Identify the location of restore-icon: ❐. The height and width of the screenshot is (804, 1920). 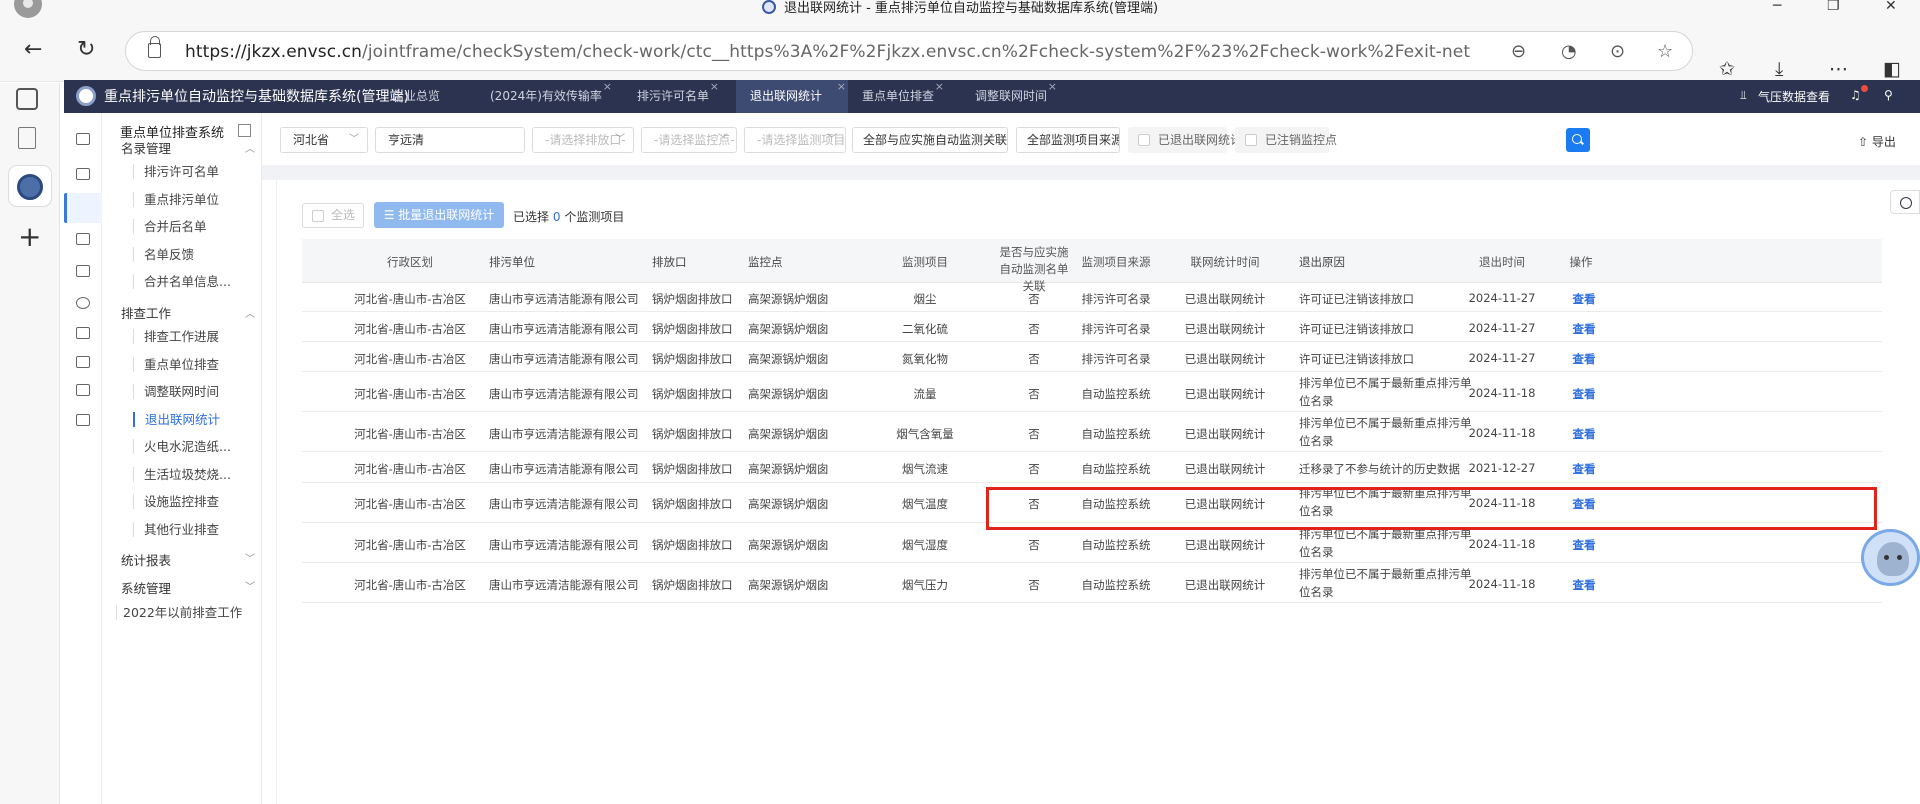
(1833, 7).